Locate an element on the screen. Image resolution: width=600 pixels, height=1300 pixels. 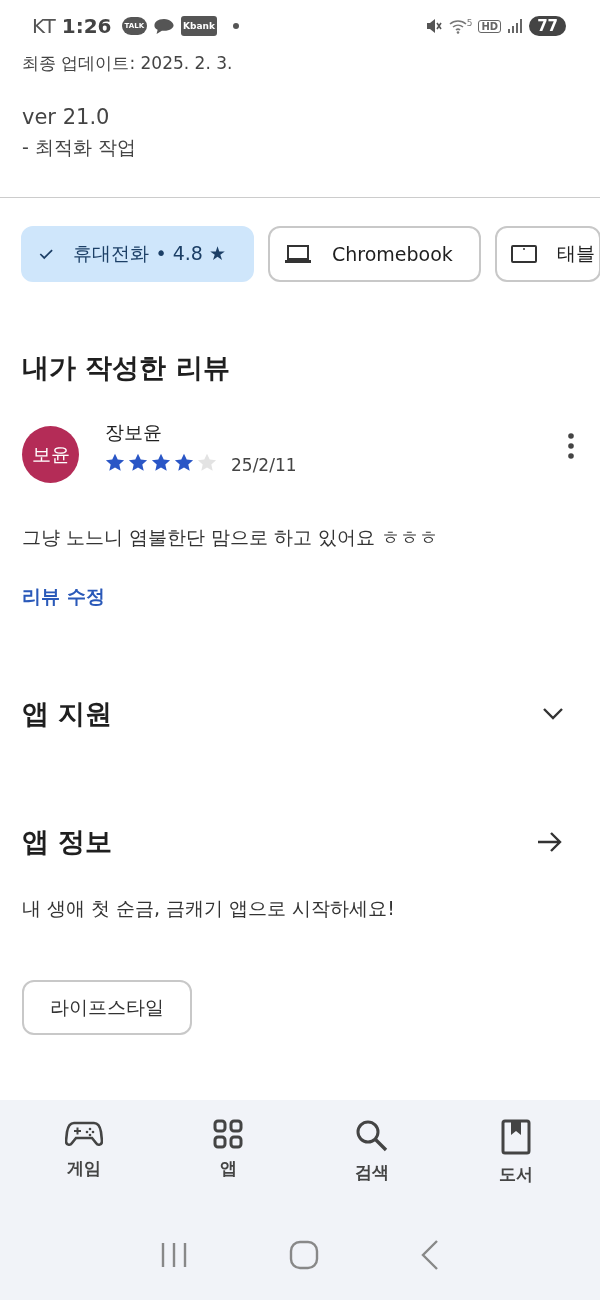
bookmark-book-icon is located at coordinates (516, 1137).